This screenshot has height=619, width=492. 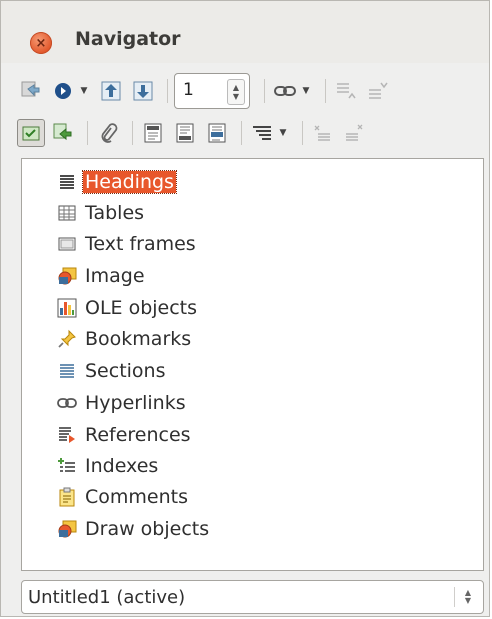 I want to click on footer-button, so click(x=185, y=133).